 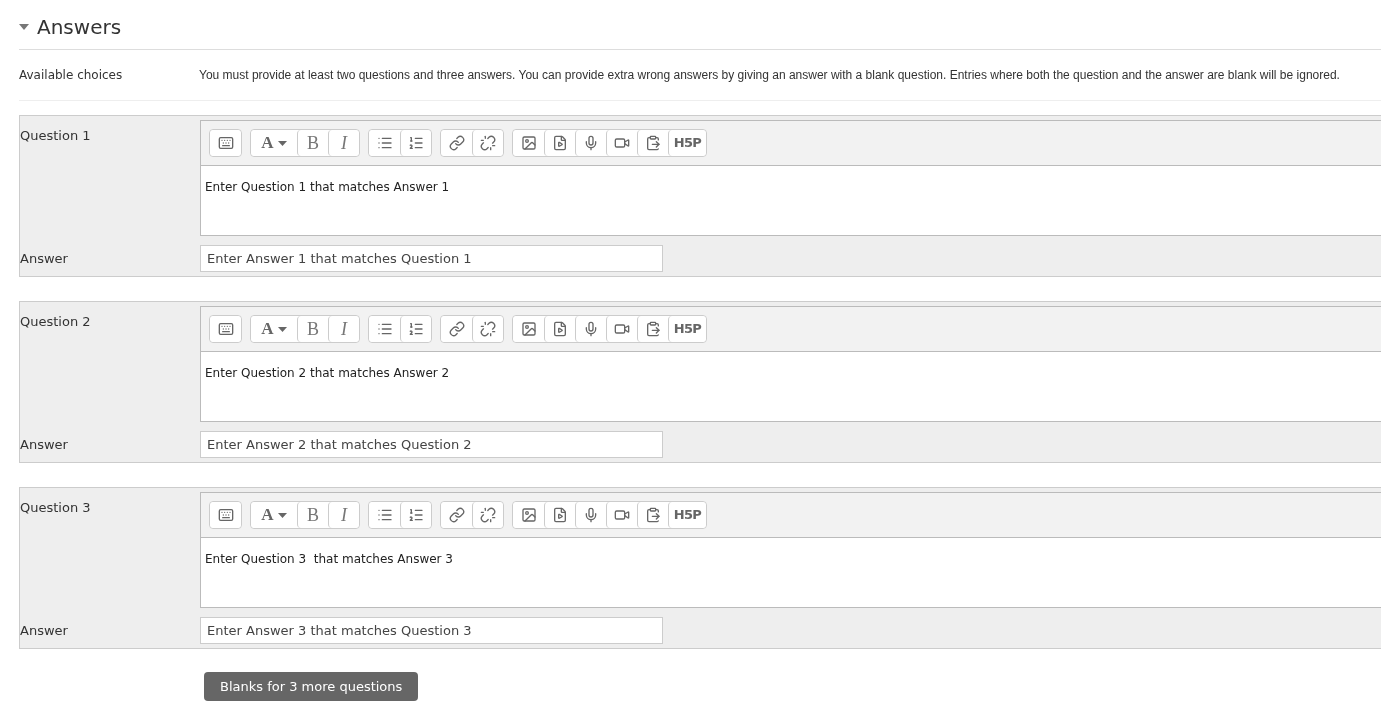 What do you see at coordinates (431, 630) in the screenshot?
I see `answer-field: Enter Answer 3 that matches Question 3` at bounding box center [431, 630].